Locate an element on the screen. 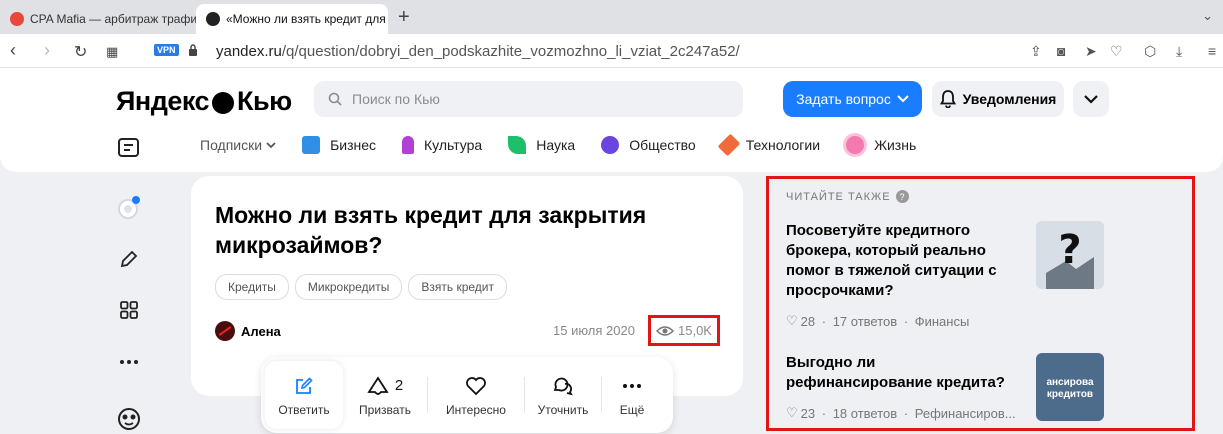 The width and height of the screenshot is (1223, 434). new-tab-icon: + is located at coordinates (404, 17).